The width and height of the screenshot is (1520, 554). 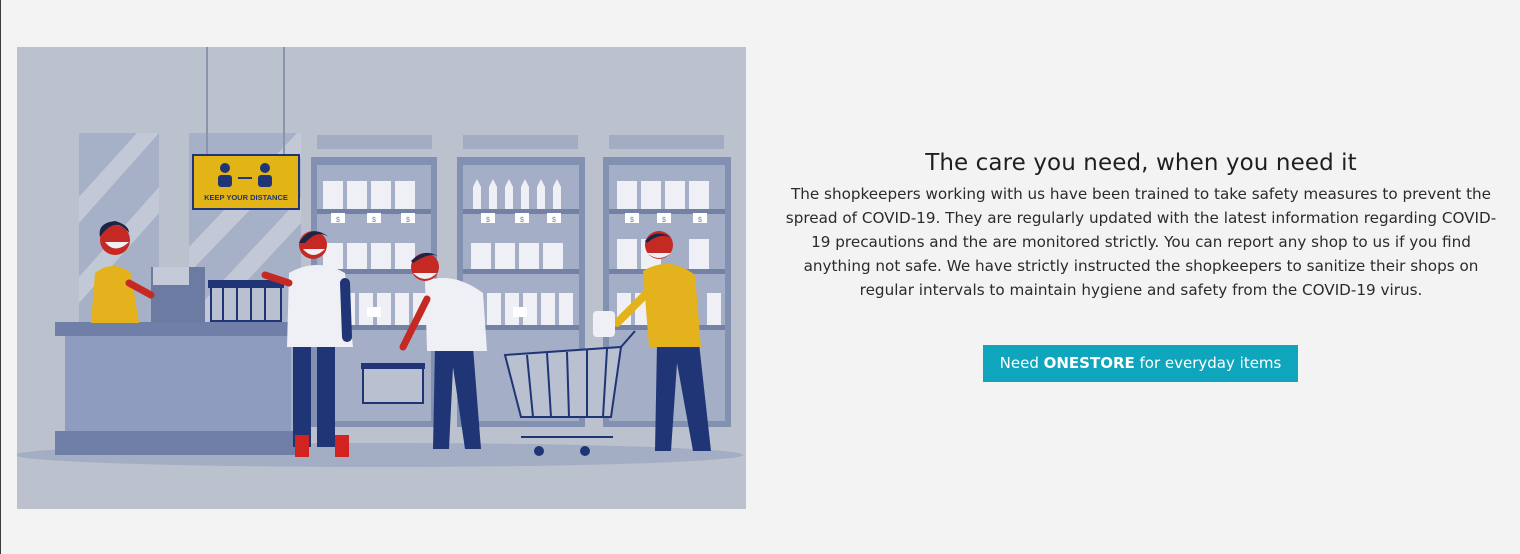 I want to click on sign-label: KEEP YOUR DISTANCE, so click(x=246, y=197).